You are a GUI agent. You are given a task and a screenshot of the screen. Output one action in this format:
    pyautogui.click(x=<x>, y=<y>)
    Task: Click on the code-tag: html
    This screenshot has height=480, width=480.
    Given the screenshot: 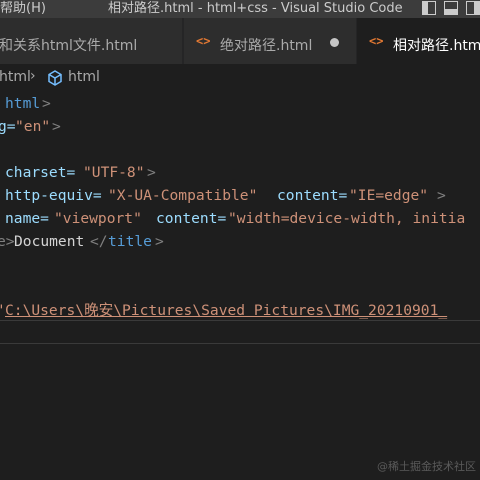 What is the action you would take?
    pyautogui.click(x=23, y=103)
    